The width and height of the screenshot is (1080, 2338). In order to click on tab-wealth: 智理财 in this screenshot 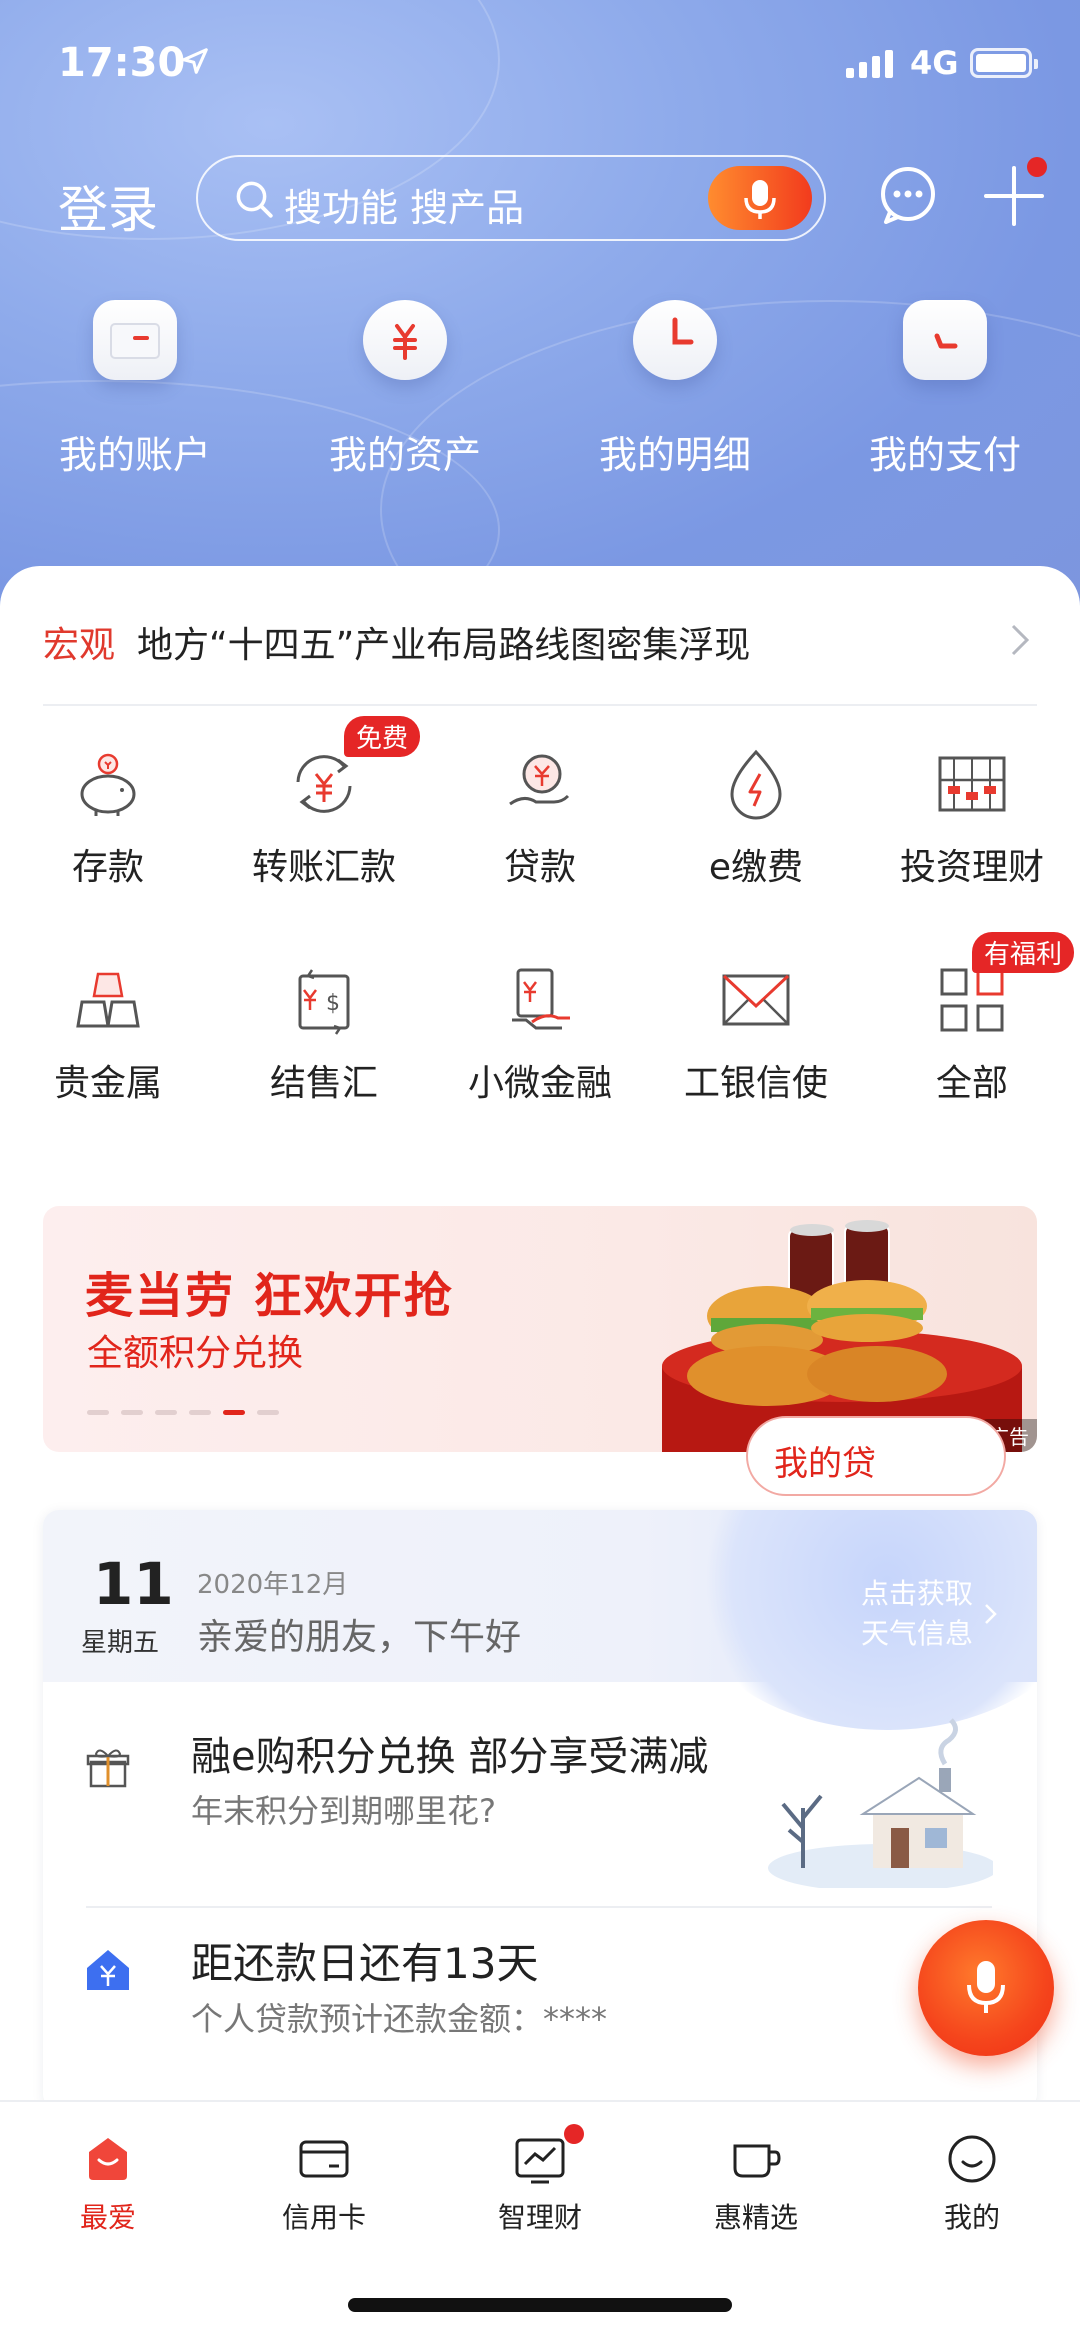, I will do `click(540, 2177)`.